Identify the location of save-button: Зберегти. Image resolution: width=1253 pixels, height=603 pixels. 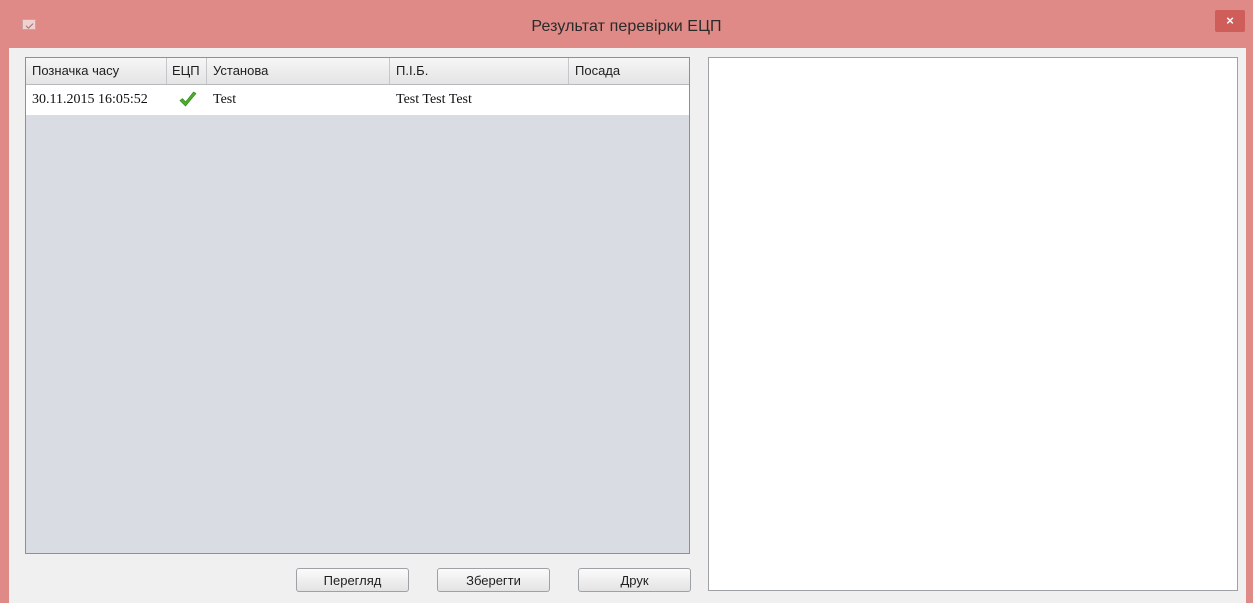
(493, 580).